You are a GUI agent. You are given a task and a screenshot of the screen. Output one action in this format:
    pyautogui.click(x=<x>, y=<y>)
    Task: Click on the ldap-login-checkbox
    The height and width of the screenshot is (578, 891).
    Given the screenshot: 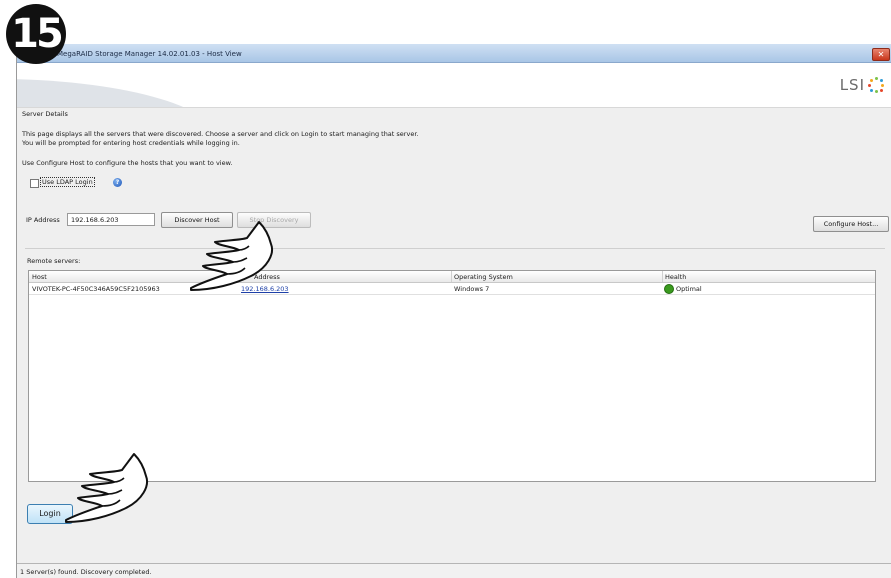 What is the action you would take?
    pyautogui.click(x=34, y=183)
    